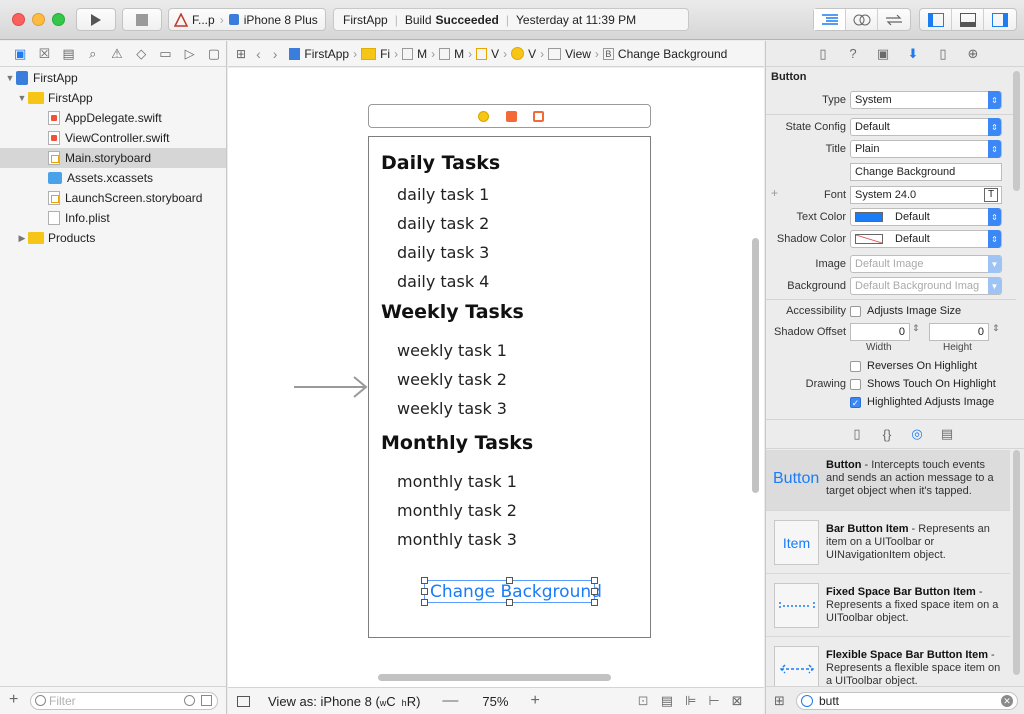 This screenshot has height=714, width=1024. I want to click on disclosure-closed-icon: ▶, so click(22, 238).